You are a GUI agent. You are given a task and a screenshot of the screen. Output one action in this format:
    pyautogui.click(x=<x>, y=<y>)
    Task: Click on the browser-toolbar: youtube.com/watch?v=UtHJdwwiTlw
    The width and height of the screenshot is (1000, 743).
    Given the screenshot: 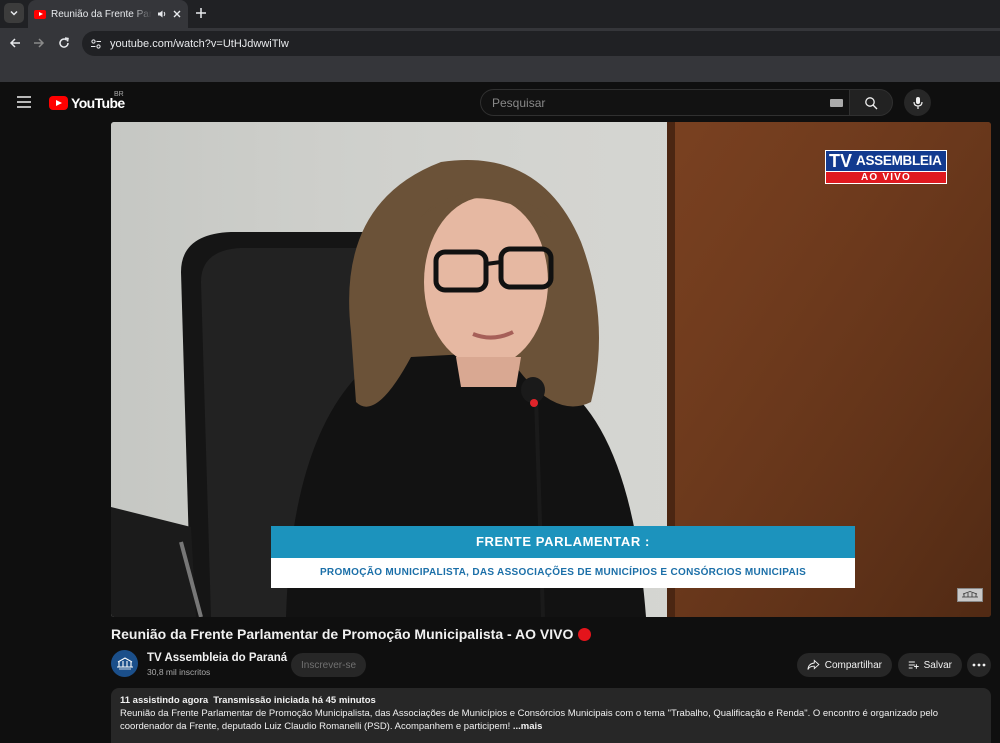 What is the action you would take?
    pyautogui.click(x=500, y=43)
    